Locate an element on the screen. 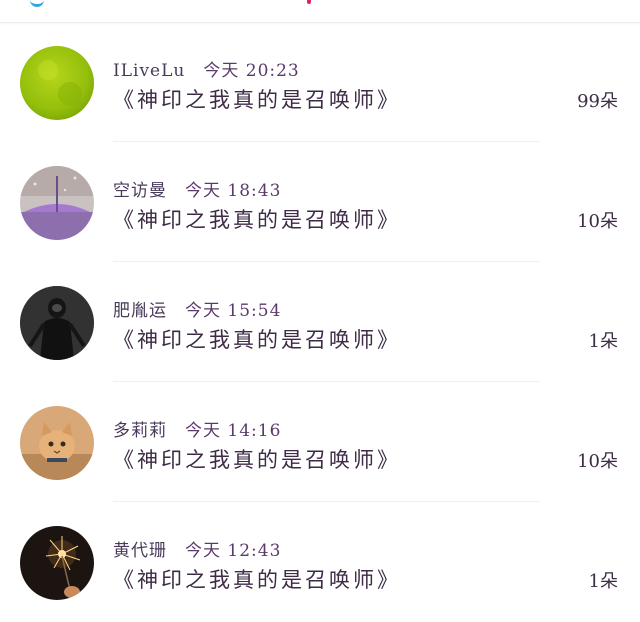  flower-count: 99朵 is located at coordinates (597, 101).